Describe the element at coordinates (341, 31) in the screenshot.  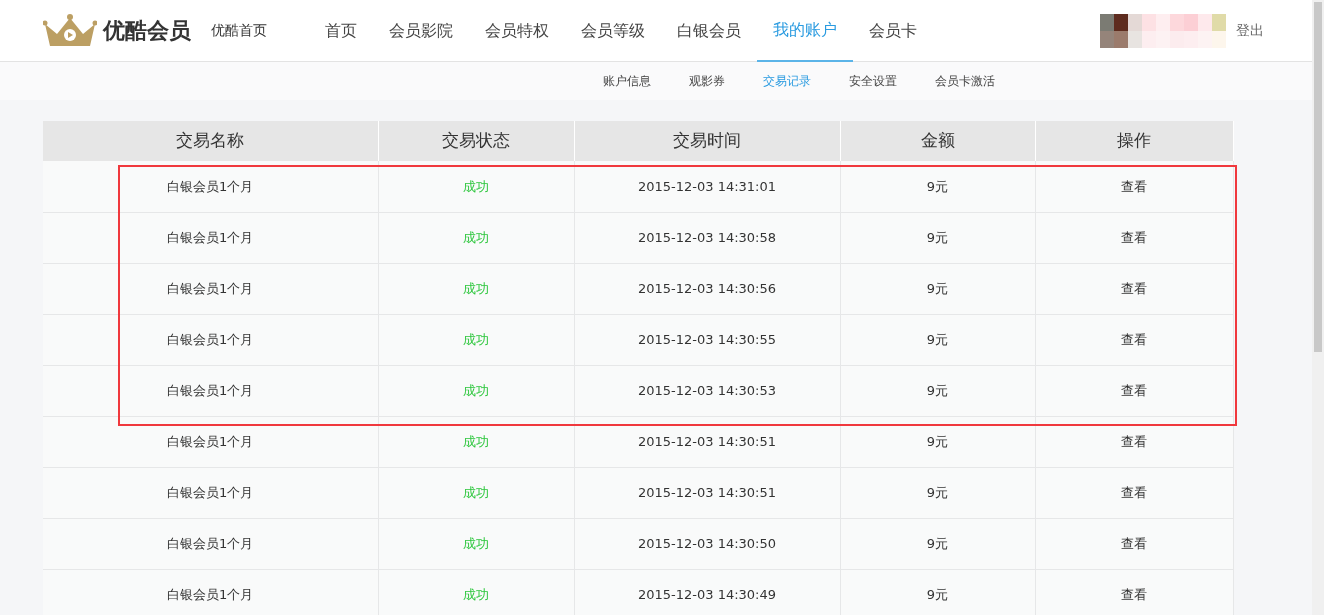
I see `nav-tab: 首页` at that location.